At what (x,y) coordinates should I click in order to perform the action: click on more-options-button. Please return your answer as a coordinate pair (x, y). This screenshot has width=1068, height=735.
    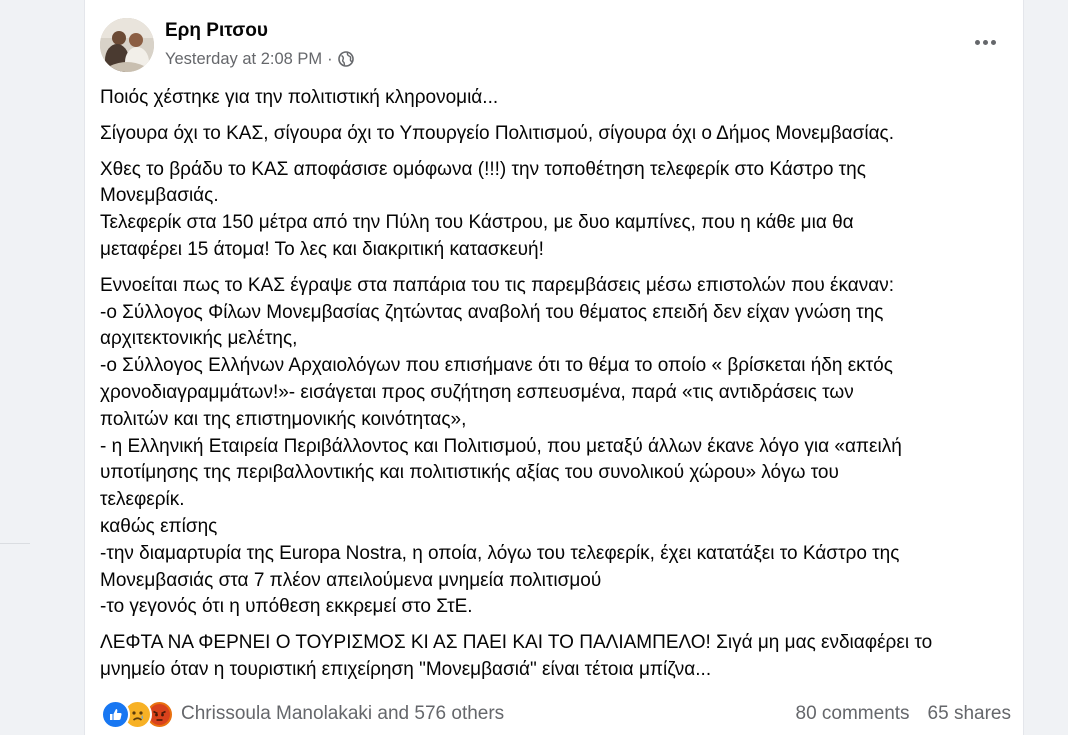
    Looking at the image, I should click on (985, 42).